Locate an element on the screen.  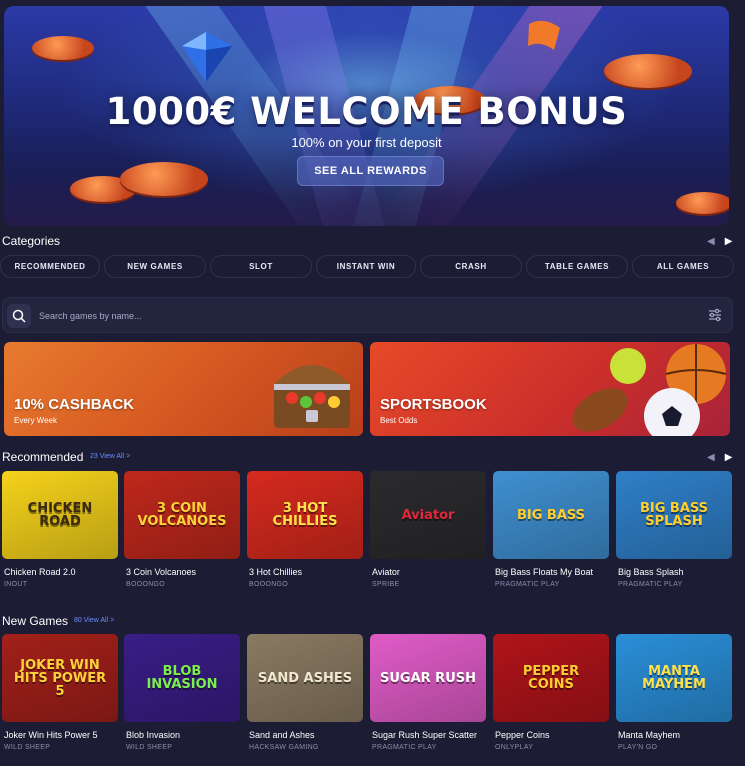
game-card: PEPPER COINS Pepper Coins ONLYPLAY is located at coordinates (551, 692).